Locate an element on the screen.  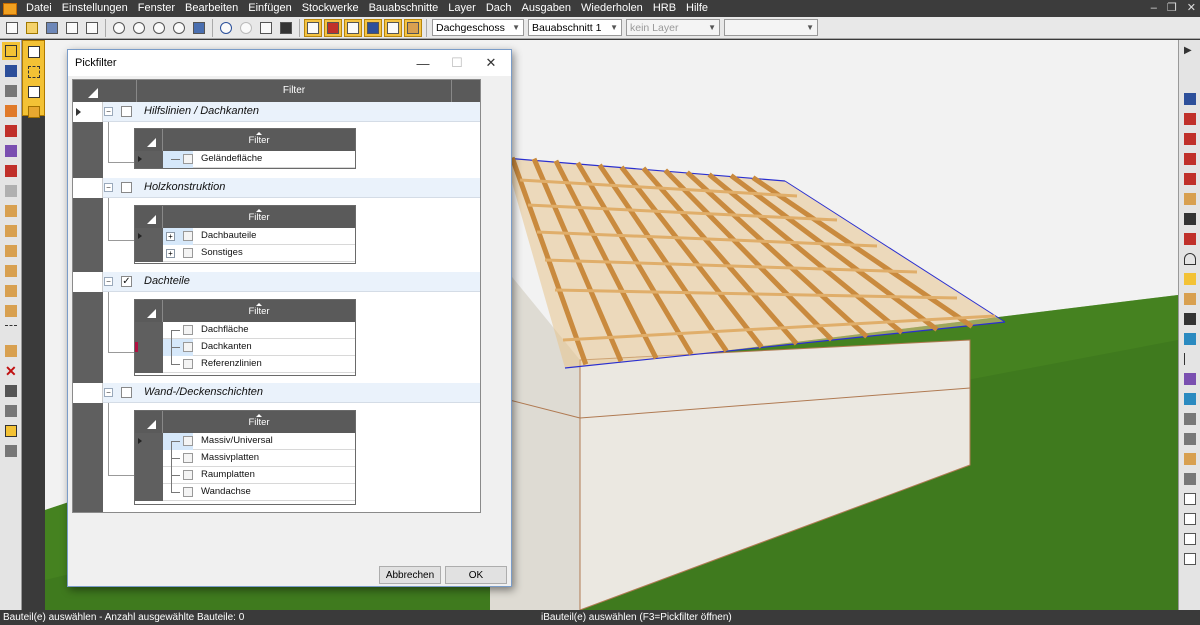
house-icon is located at coordinates (11, 171).